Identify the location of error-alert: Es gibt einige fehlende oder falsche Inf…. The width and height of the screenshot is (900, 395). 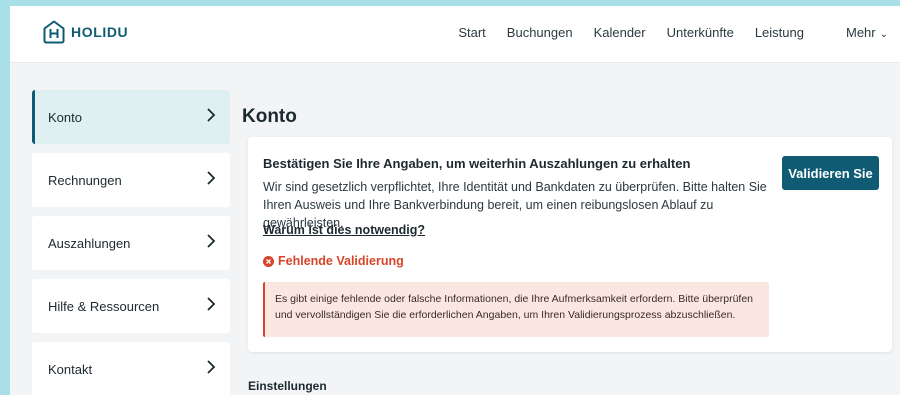
(516, 309).